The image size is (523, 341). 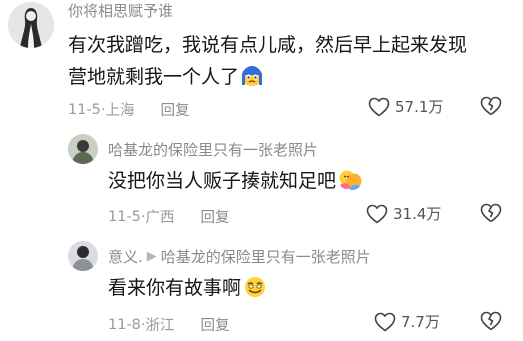 What do you see at coordinates (125, 256) in the screenshot?
I see `username: 意义.` at bounding box center [125, 256].